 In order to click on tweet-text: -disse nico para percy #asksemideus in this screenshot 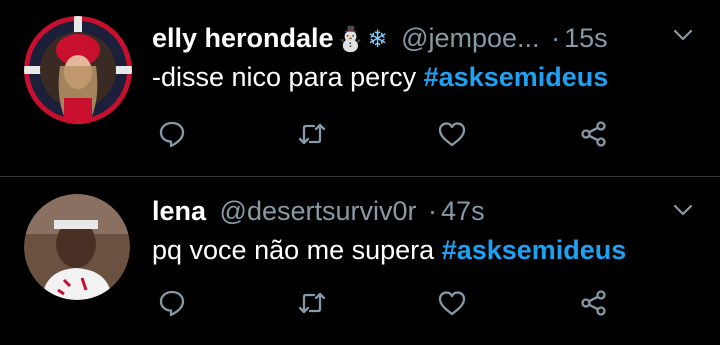, I will do `click(380, 77)`.